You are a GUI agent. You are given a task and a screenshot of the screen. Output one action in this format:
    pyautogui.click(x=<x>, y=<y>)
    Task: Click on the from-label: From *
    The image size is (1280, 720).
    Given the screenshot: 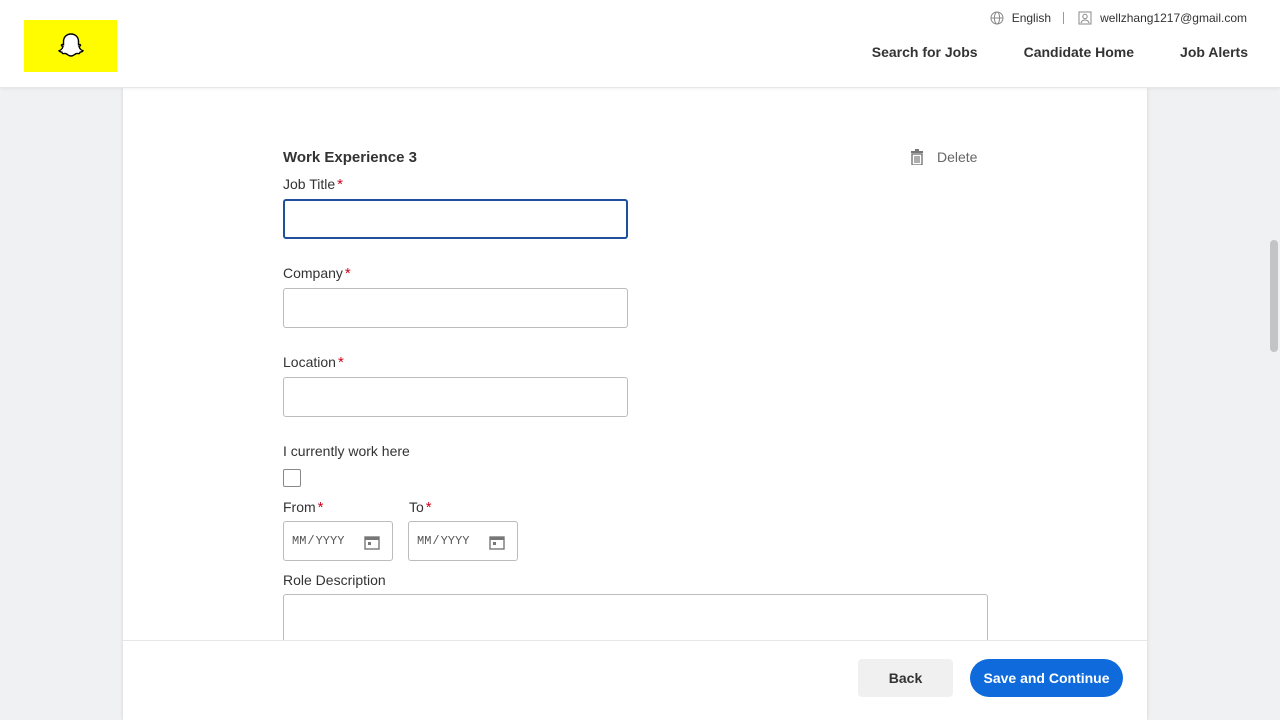 What is the action you would take?
    pyautogui.click(x=303, y=507)
    